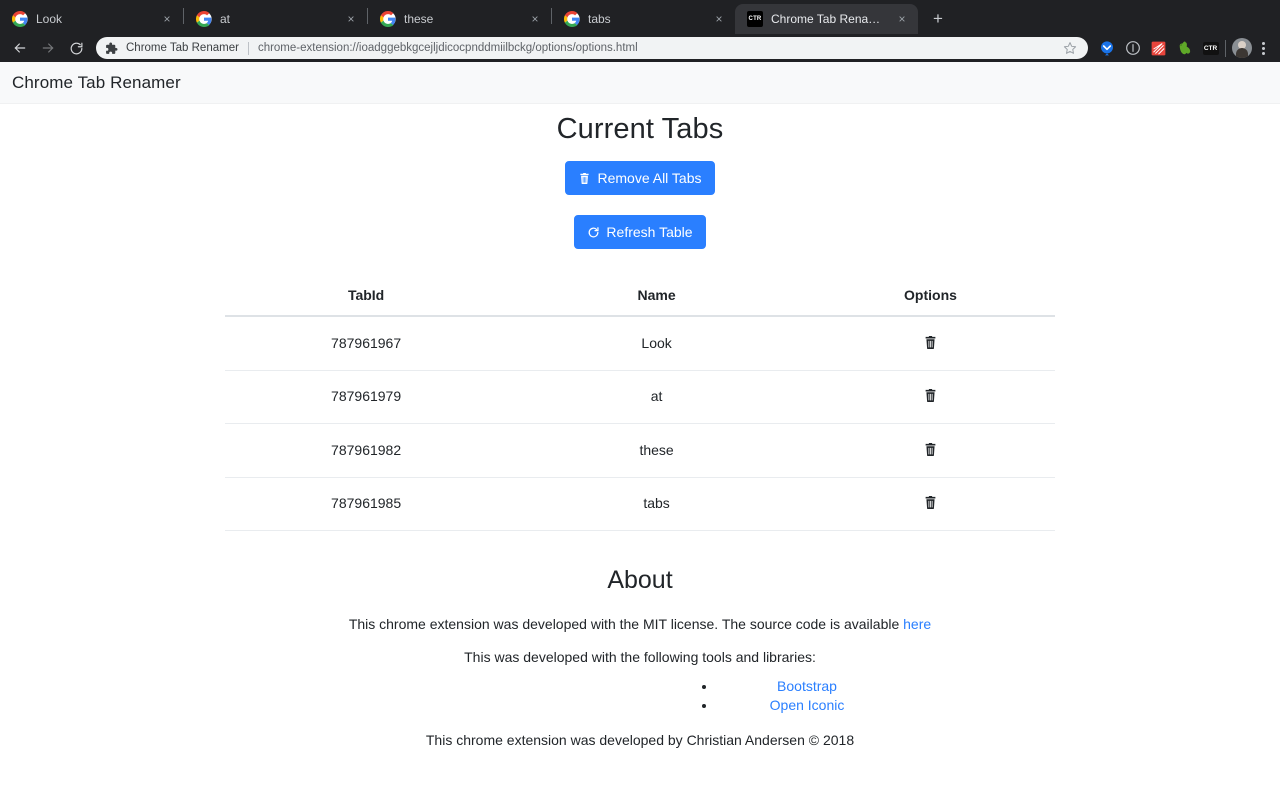 This screenshot has height=800, width=1280. I want to click on remove-all-row: Remove All Tabs, so click(640, 178).